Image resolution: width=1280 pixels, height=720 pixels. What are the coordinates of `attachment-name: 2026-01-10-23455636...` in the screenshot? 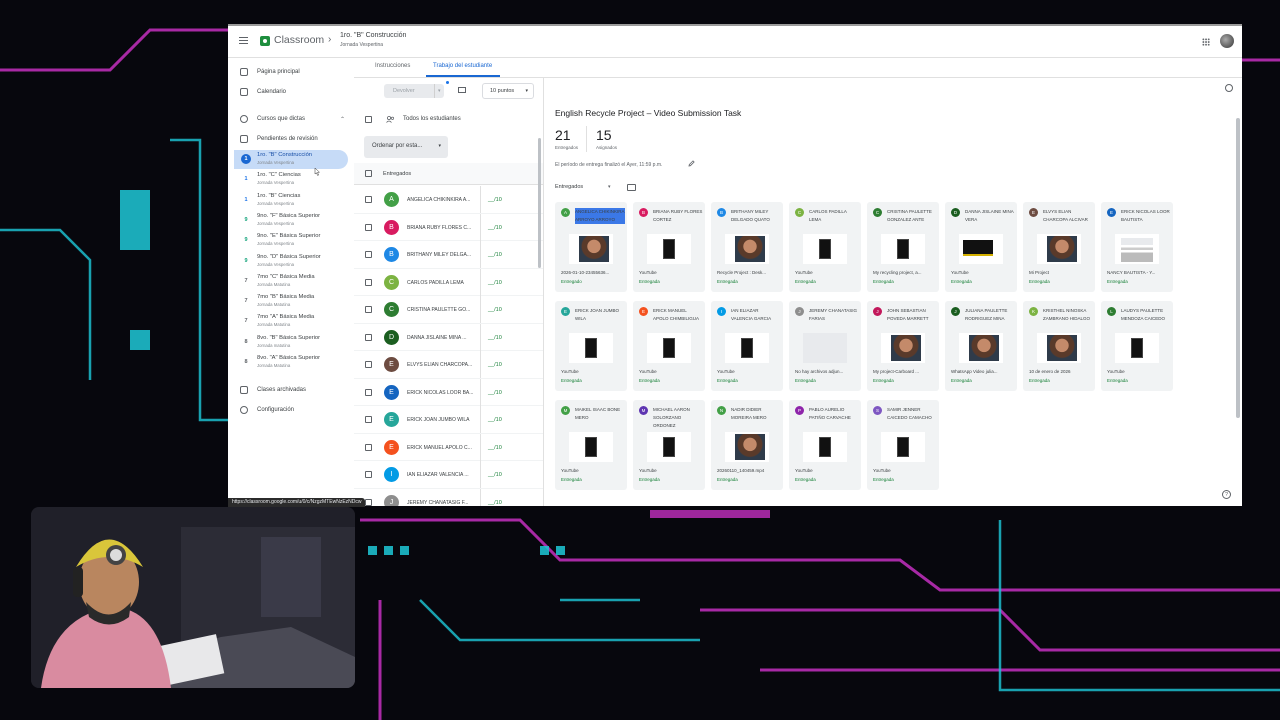 It's located at (592, 272).